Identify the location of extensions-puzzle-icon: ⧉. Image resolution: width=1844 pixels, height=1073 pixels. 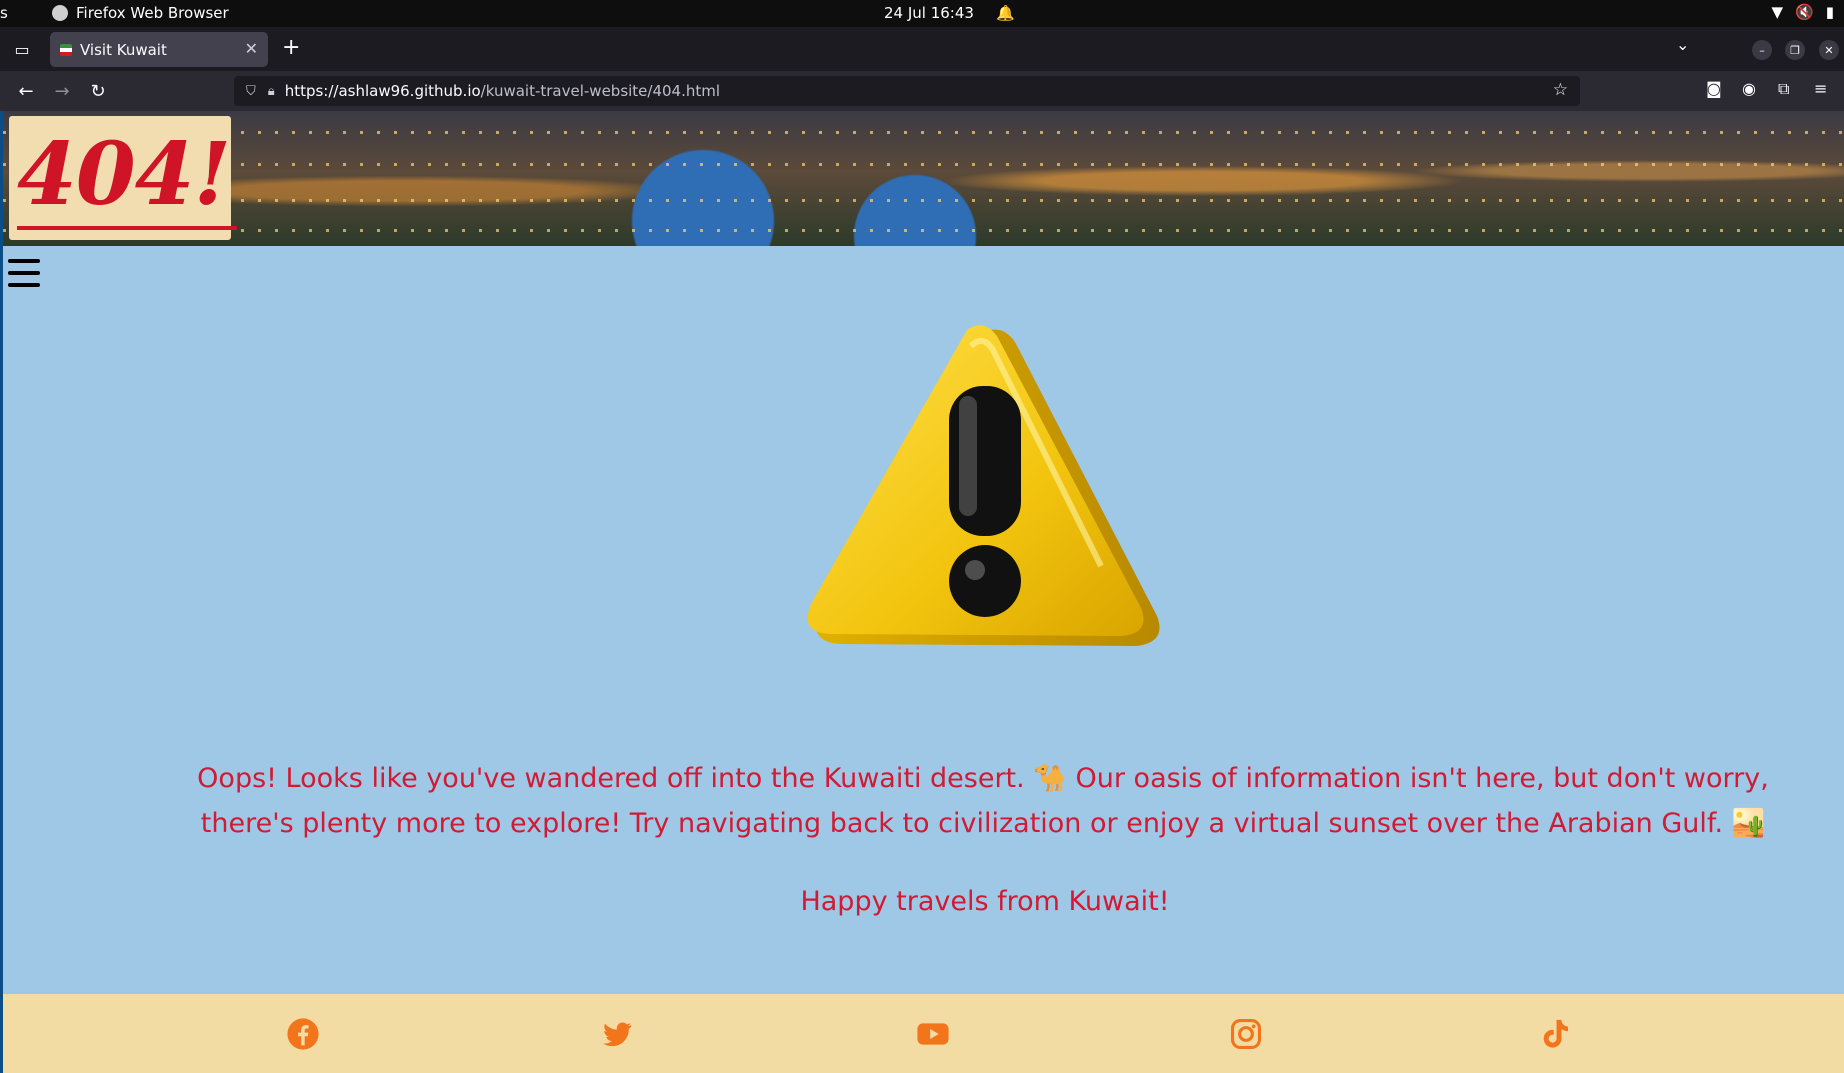
(1783, 89).